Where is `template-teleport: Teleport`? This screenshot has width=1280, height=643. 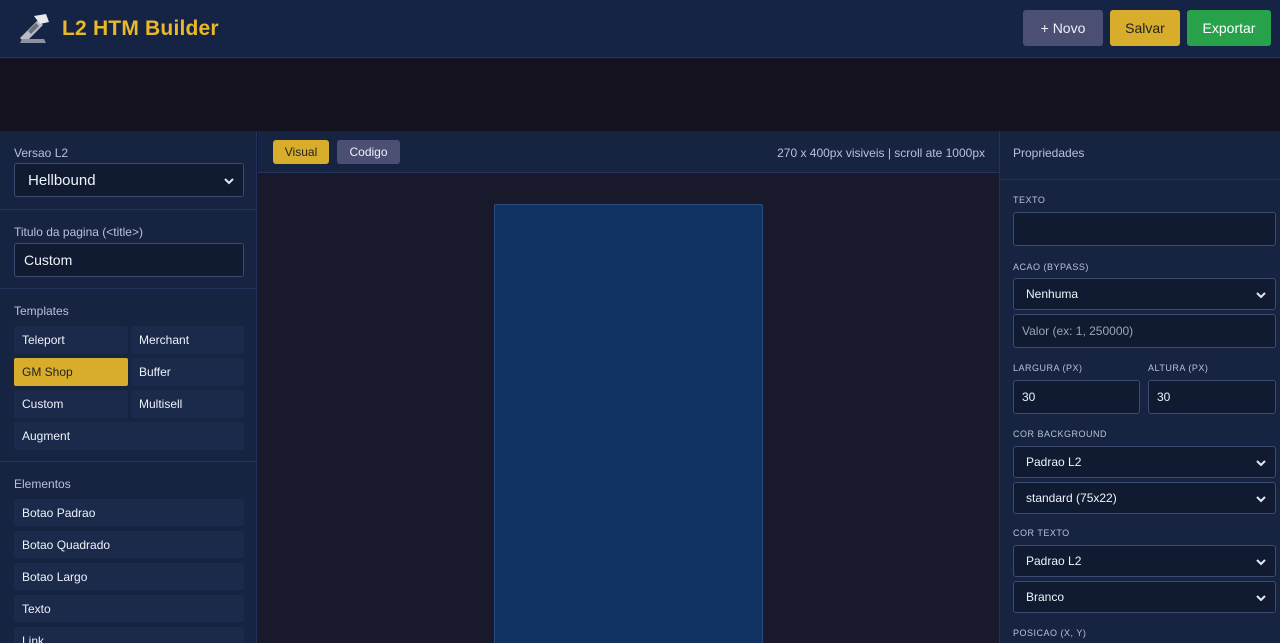
template-teleport: Teleport is located at coordinates (71, 340).